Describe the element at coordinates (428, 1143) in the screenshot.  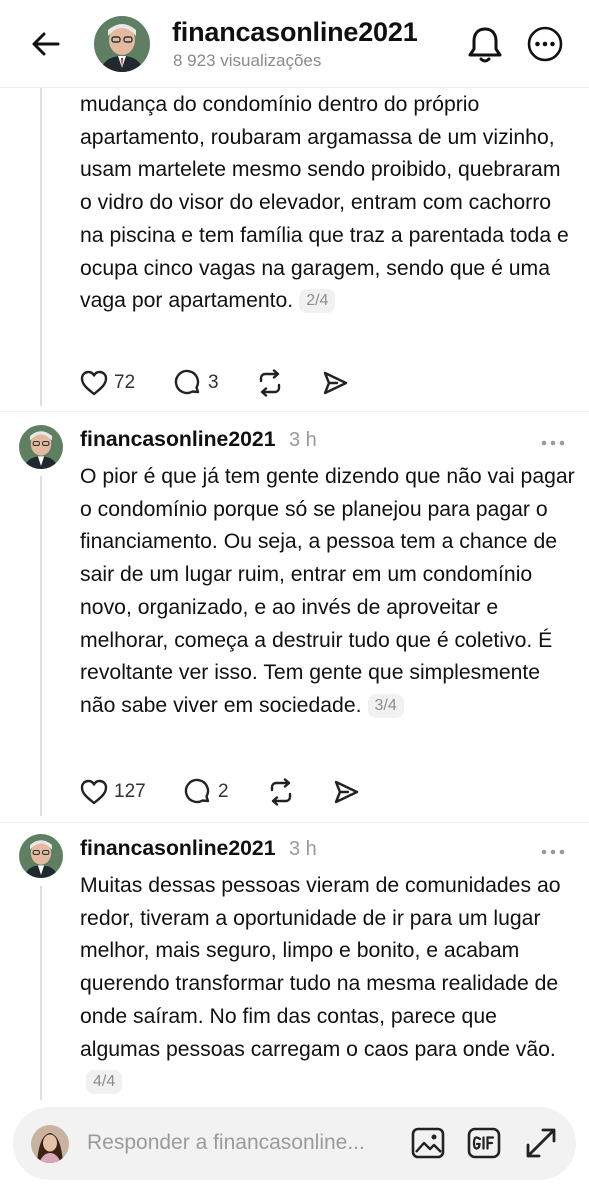
I see `image-icon` at that location.